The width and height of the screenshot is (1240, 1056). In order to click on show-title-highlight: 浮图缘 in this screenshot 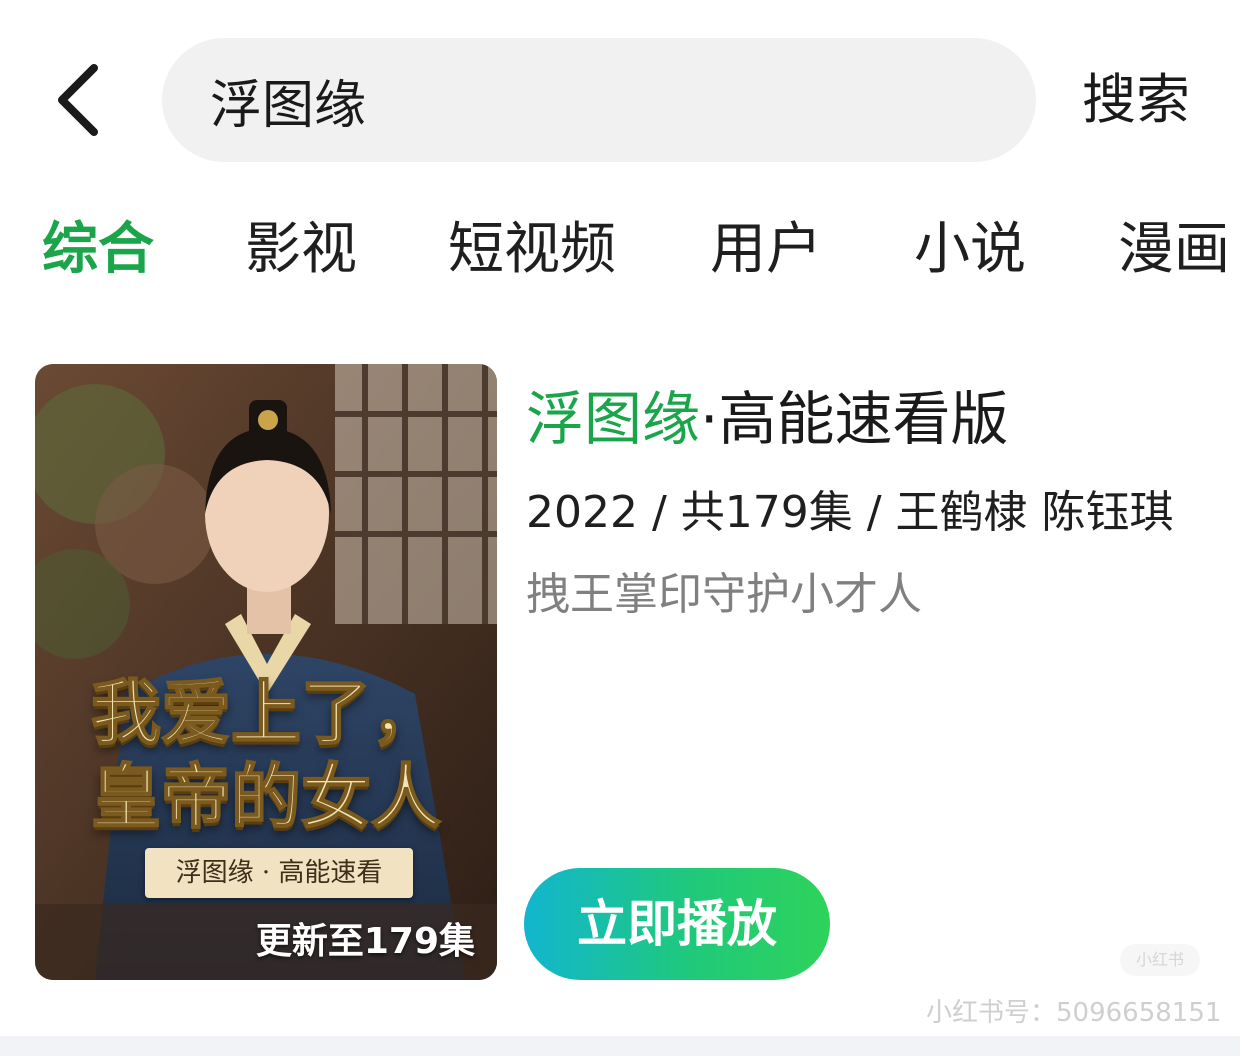, I will do `click(613, 419)`.